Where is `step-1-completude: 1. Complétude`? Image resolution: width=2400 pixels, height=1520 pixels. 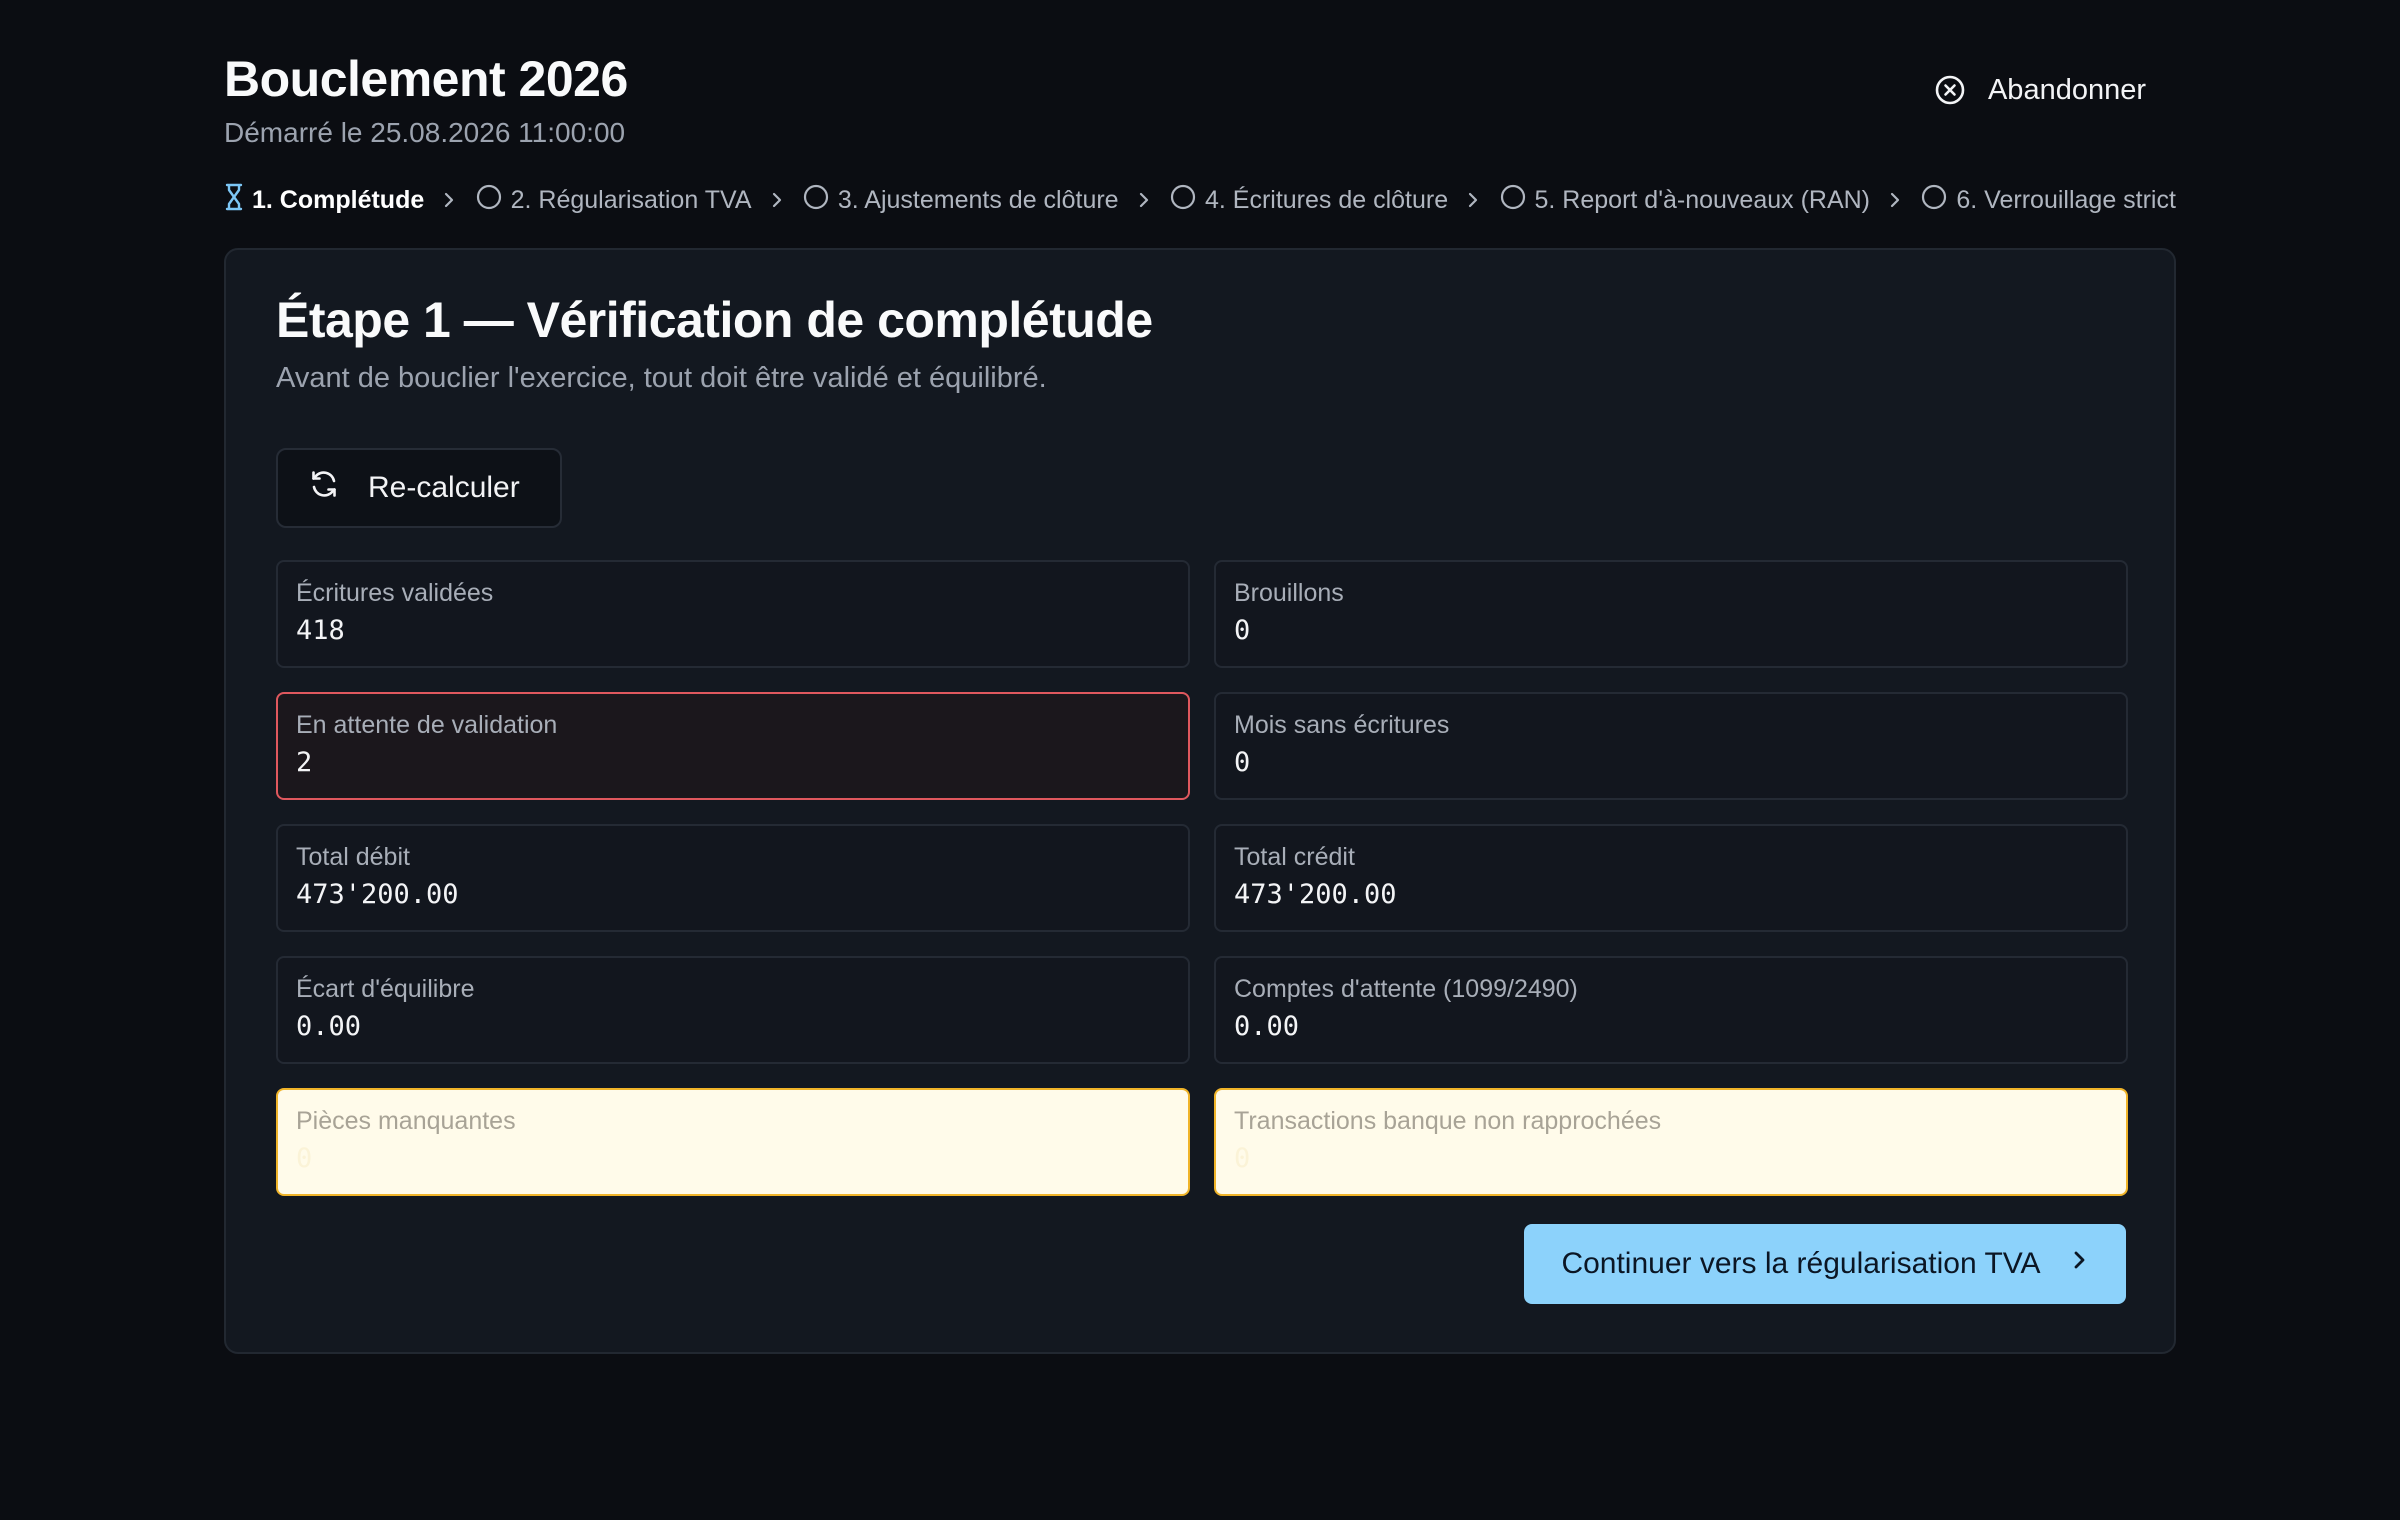 step-1-completude: 1. Complétude is located at coordinates (324, 200).